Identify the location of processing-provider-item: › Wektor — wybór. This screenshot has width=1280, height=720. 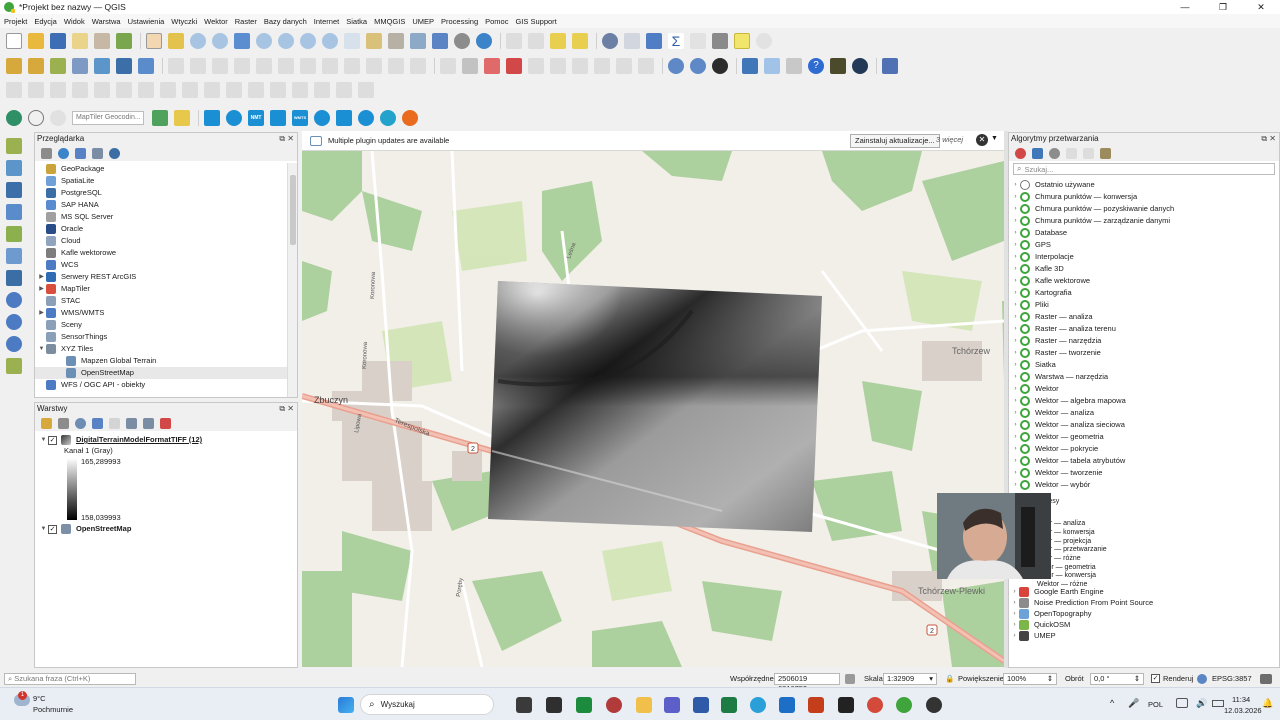
(1144, 485).